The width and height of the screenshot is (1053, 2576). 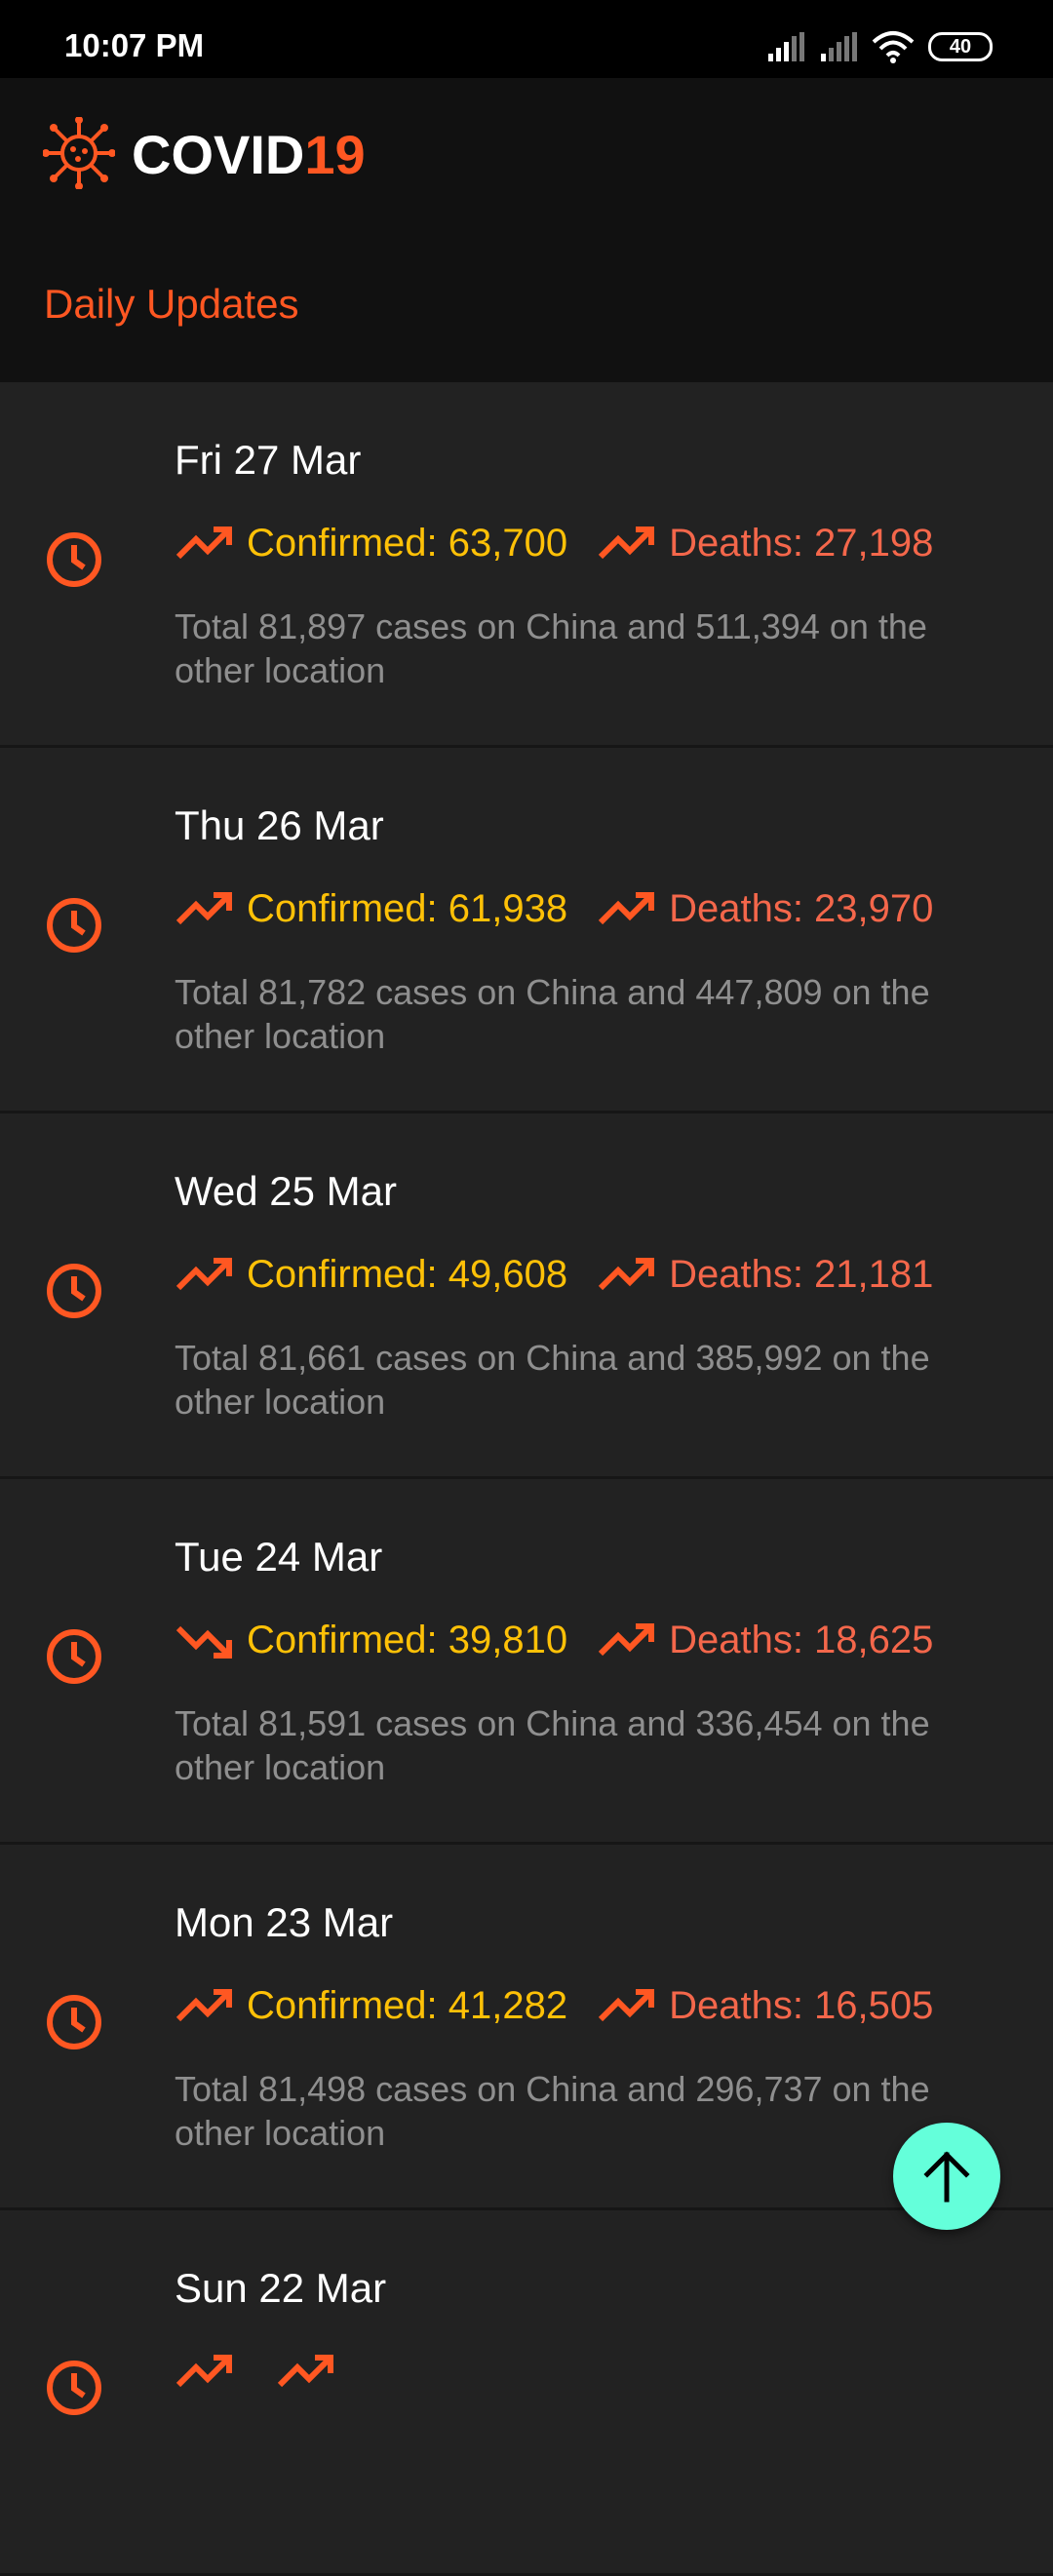 What do you see at coordinates (286, 1191) in the screenshot?
I see `update-date: Wed 25 Mar` at bounding box center [286, 1191].